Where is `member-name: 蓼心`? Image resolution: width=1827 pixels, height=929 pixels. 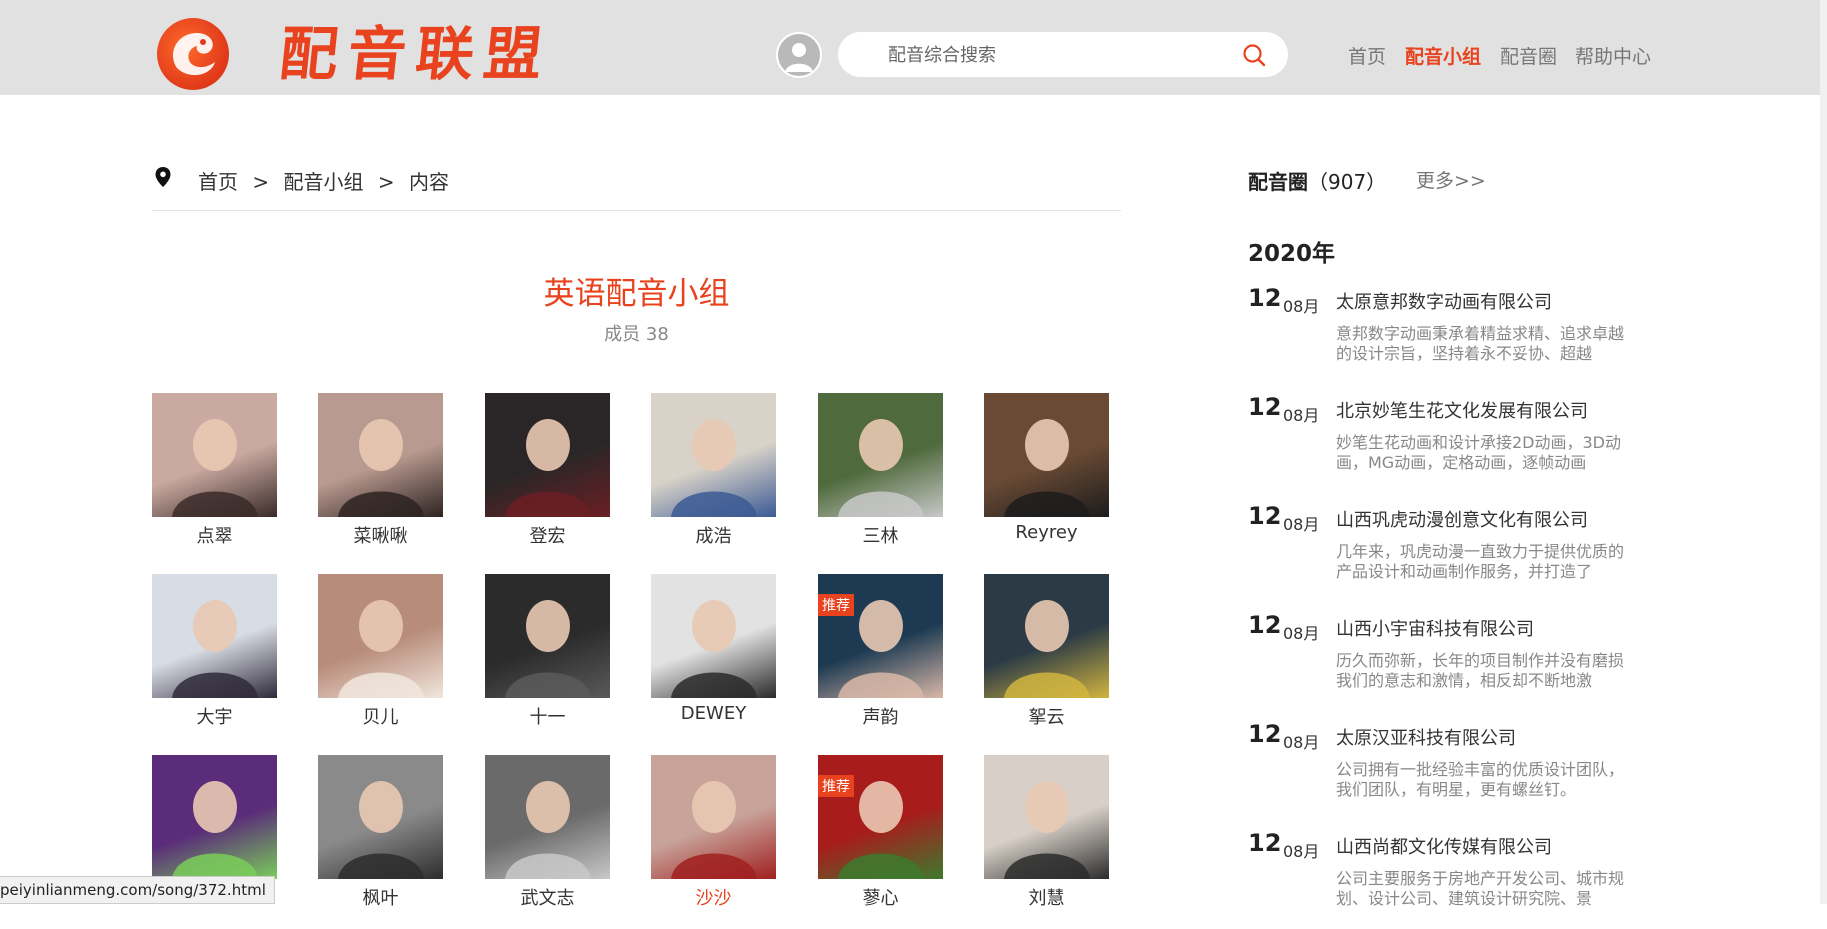
member-name: 蓼心 is located at coordinates (880, 897).